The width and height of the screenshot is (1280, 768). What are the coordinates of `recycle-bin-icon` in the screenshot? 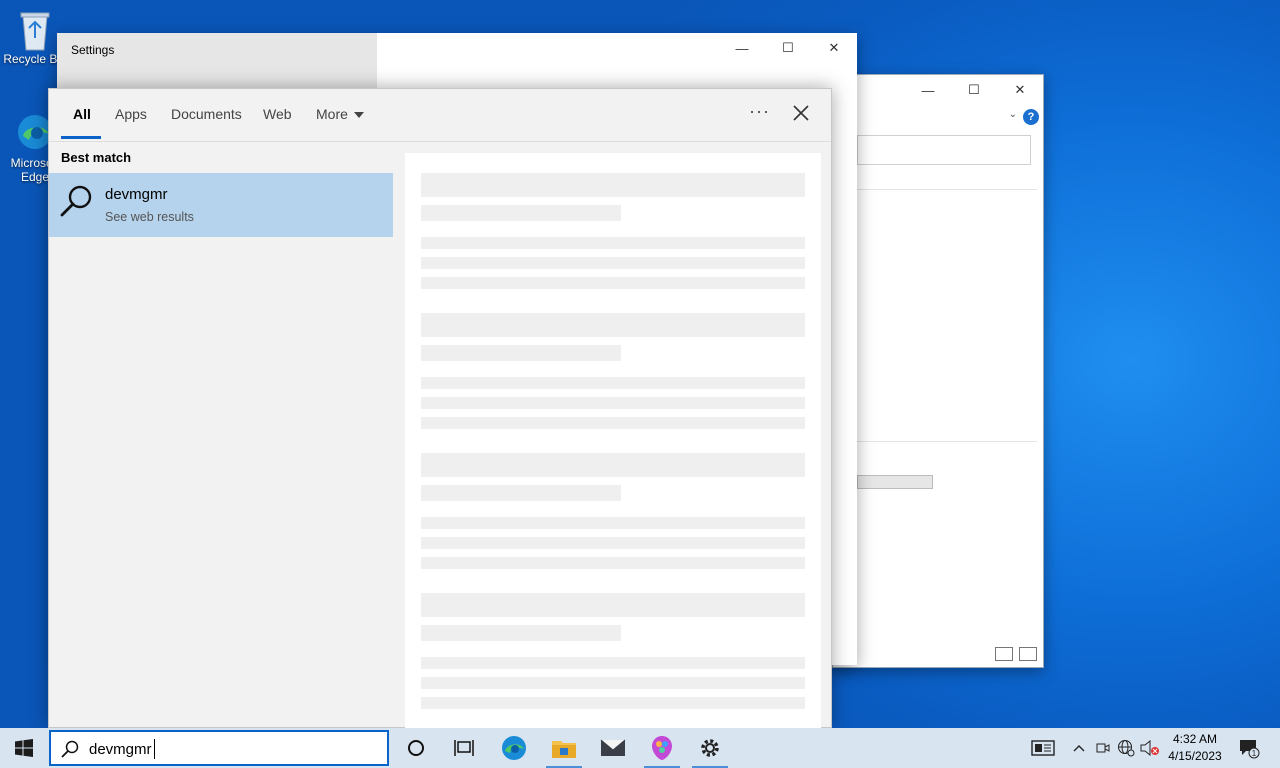 It's located at (35, 29).